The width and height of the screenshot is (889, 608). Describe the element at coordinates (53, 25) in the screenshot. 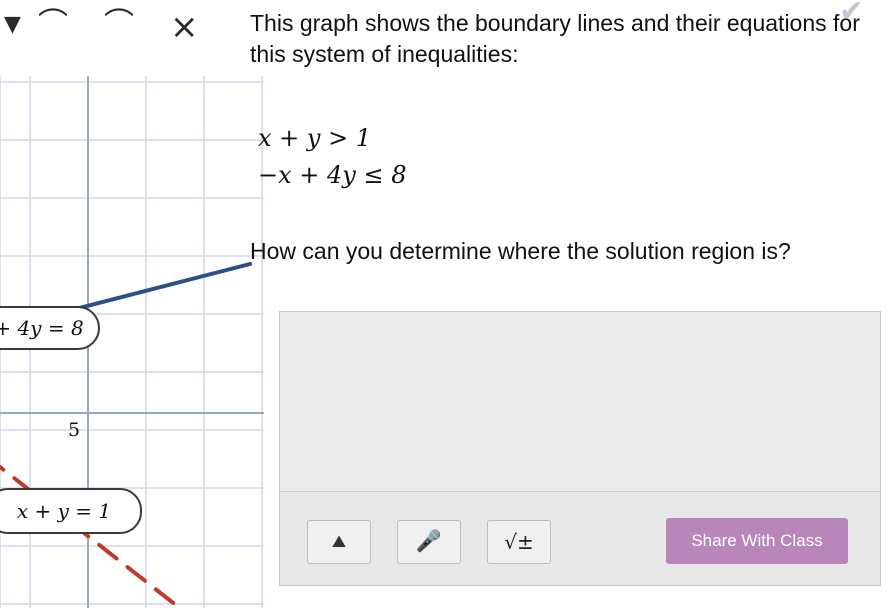

I see `arc-icon-1: ⌒` at that location.